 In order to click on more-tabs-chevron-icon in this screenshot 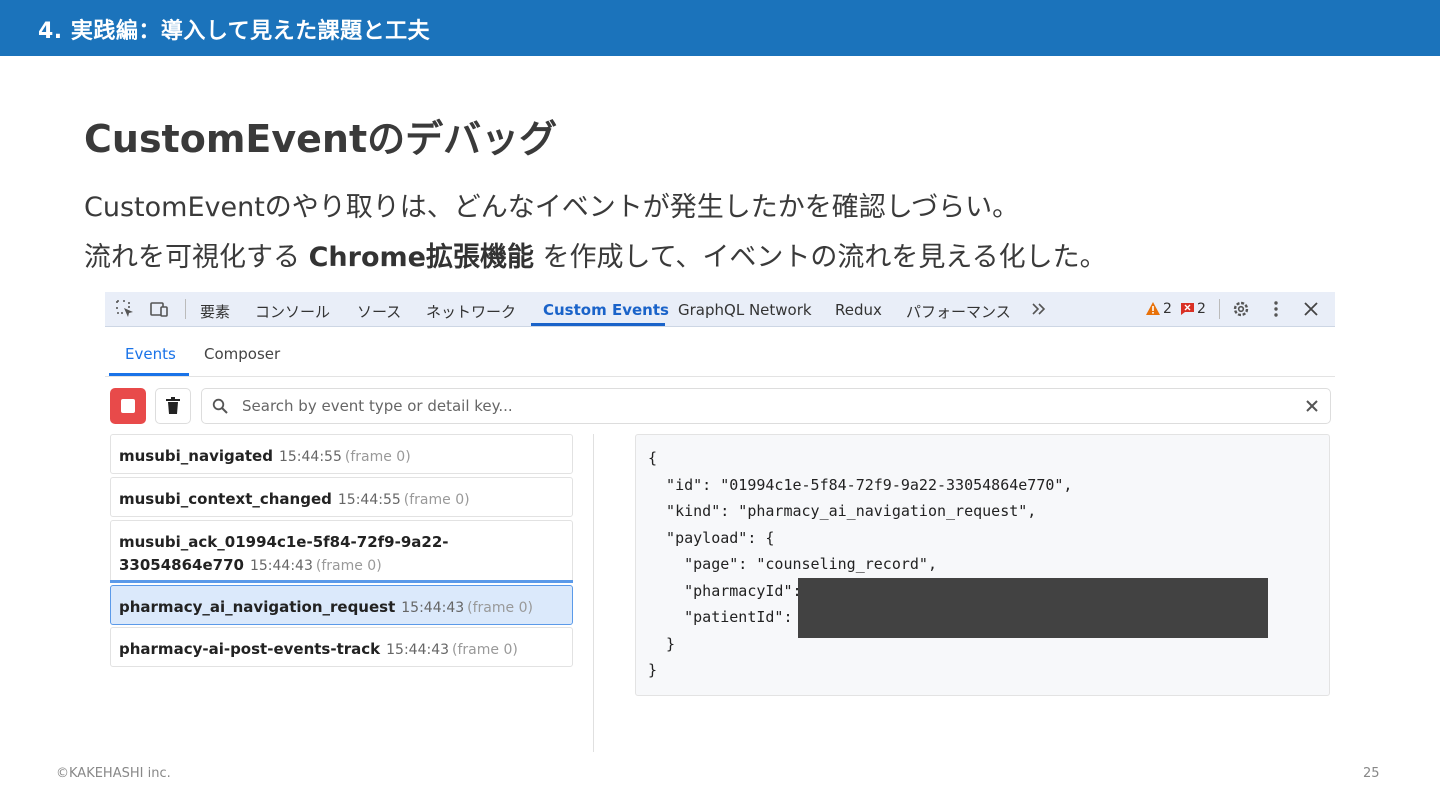, I will do `click(1039, 309)`.